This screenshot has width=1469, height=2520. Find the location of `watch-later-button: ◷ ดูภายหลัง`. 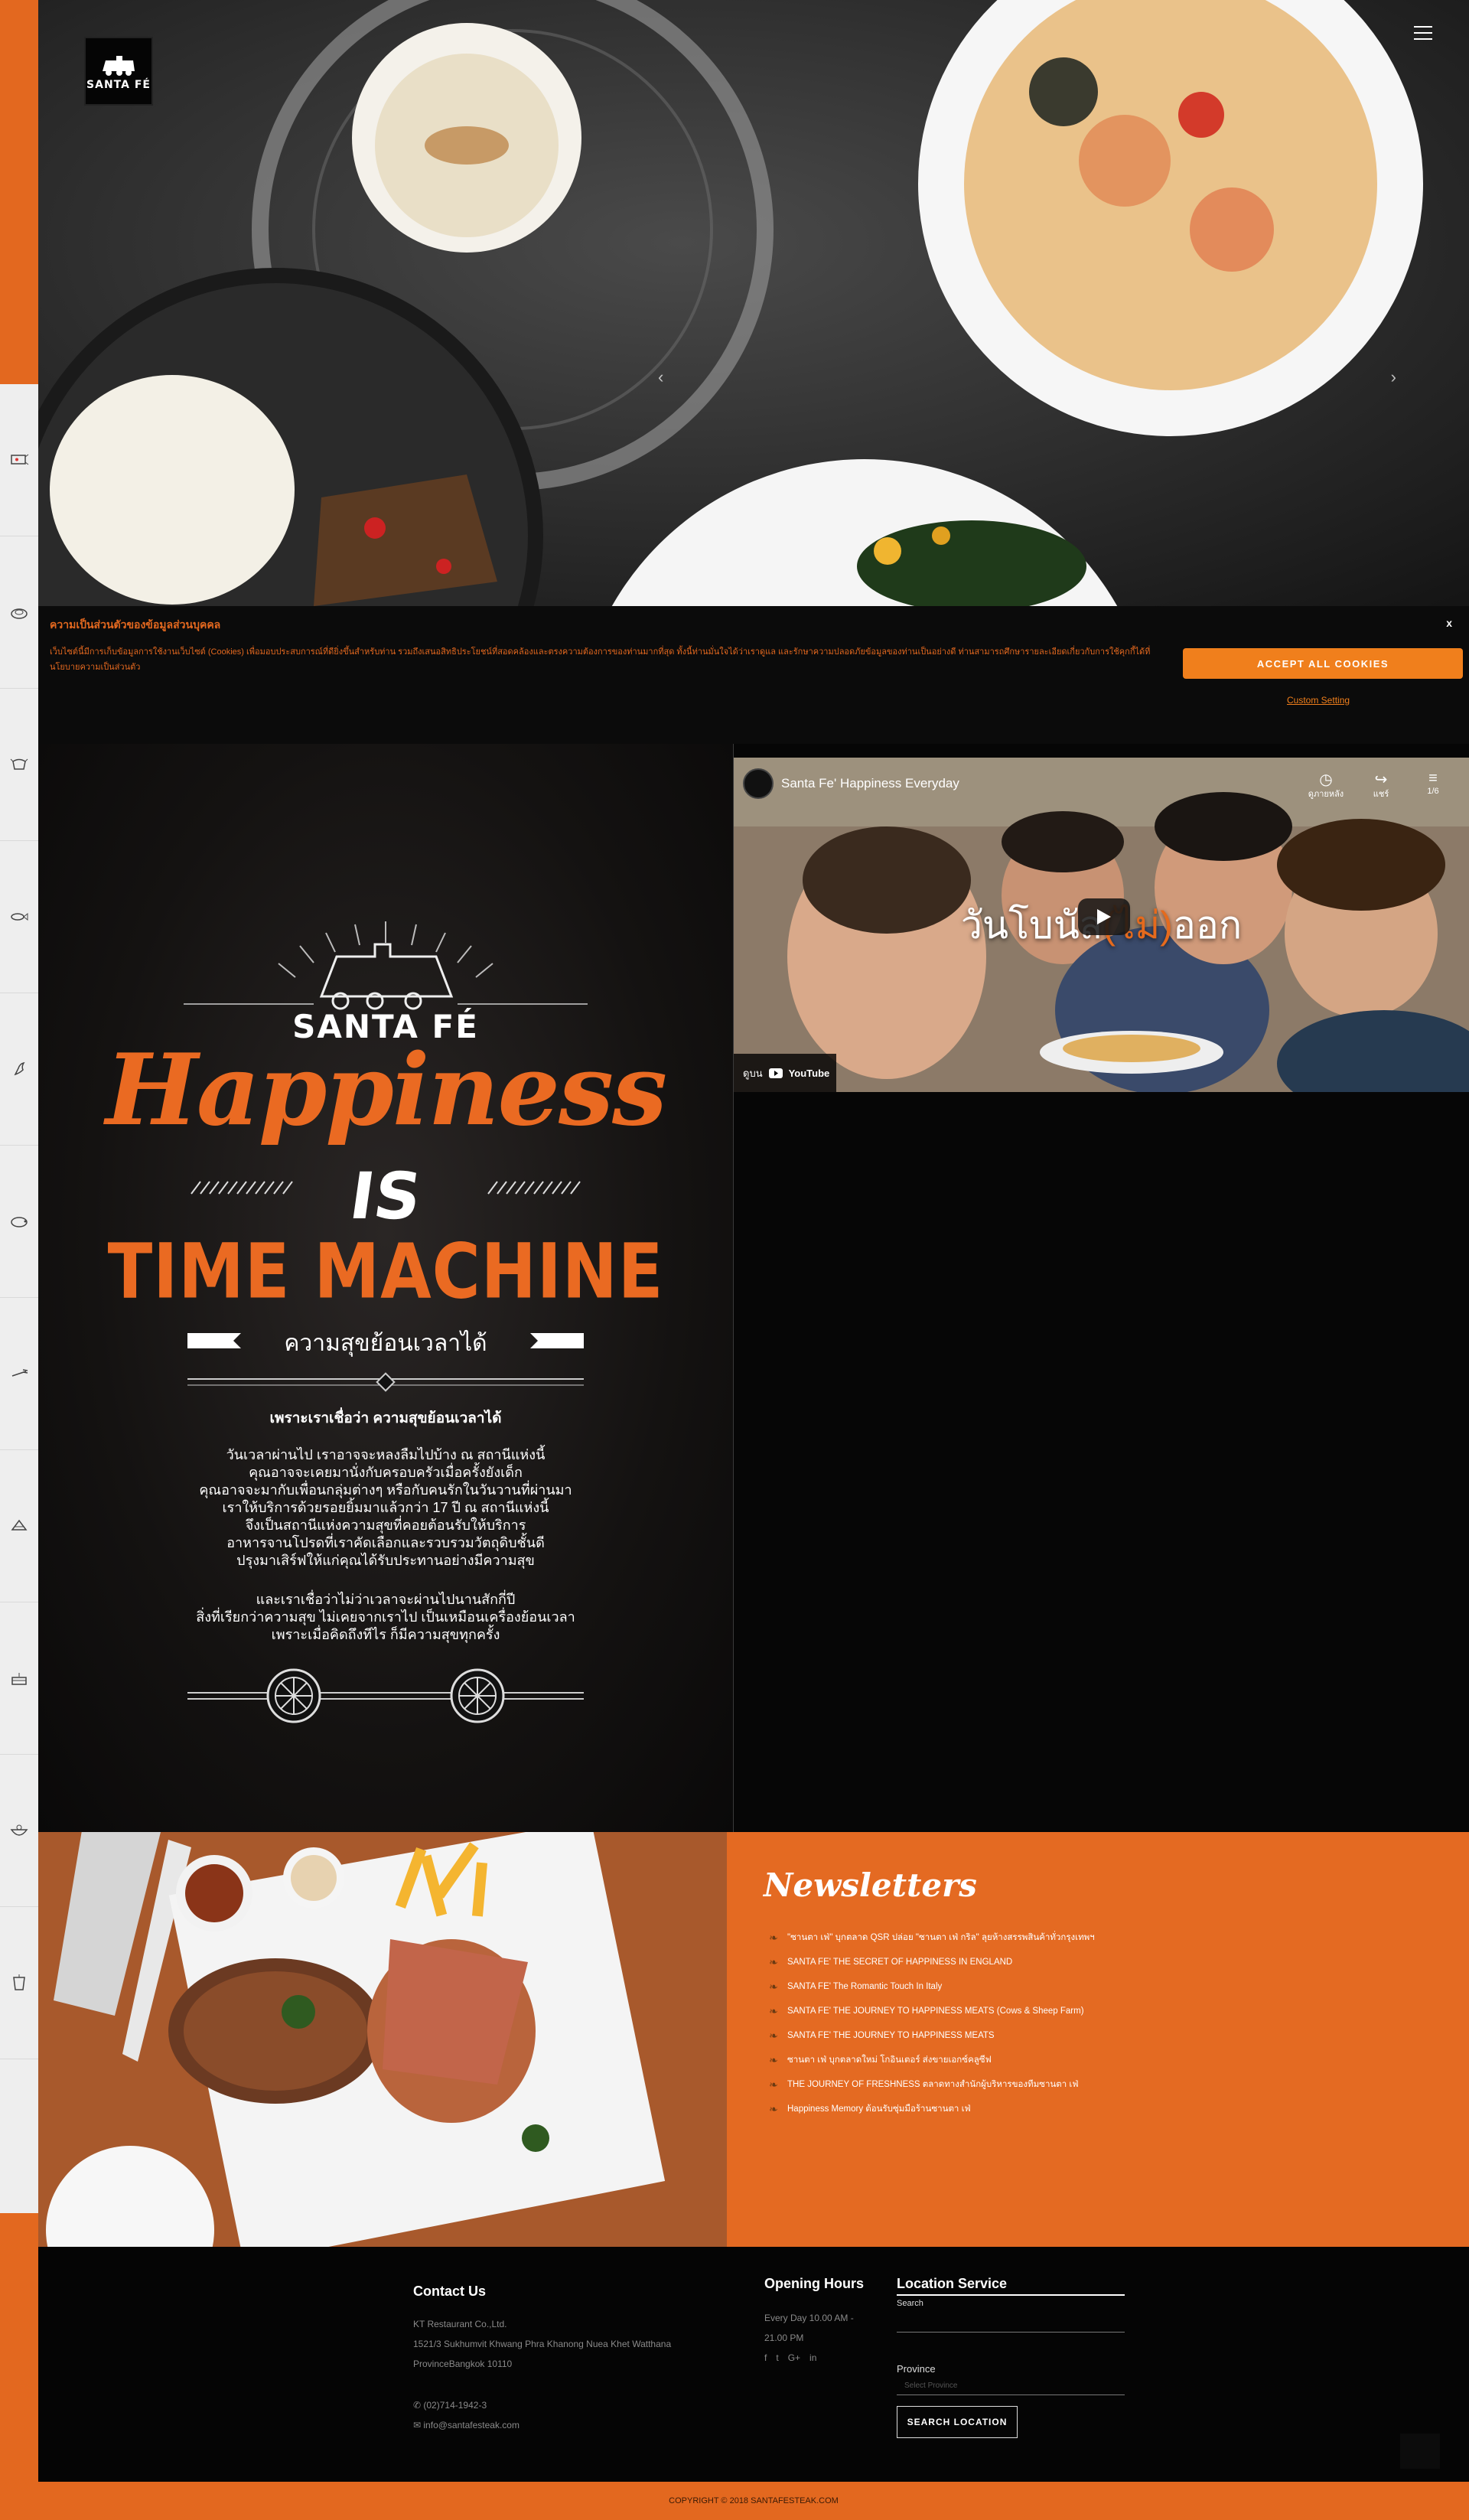

watch-later-button: ◷ ดูภายหลัง is located at coordinates (1326, 785).